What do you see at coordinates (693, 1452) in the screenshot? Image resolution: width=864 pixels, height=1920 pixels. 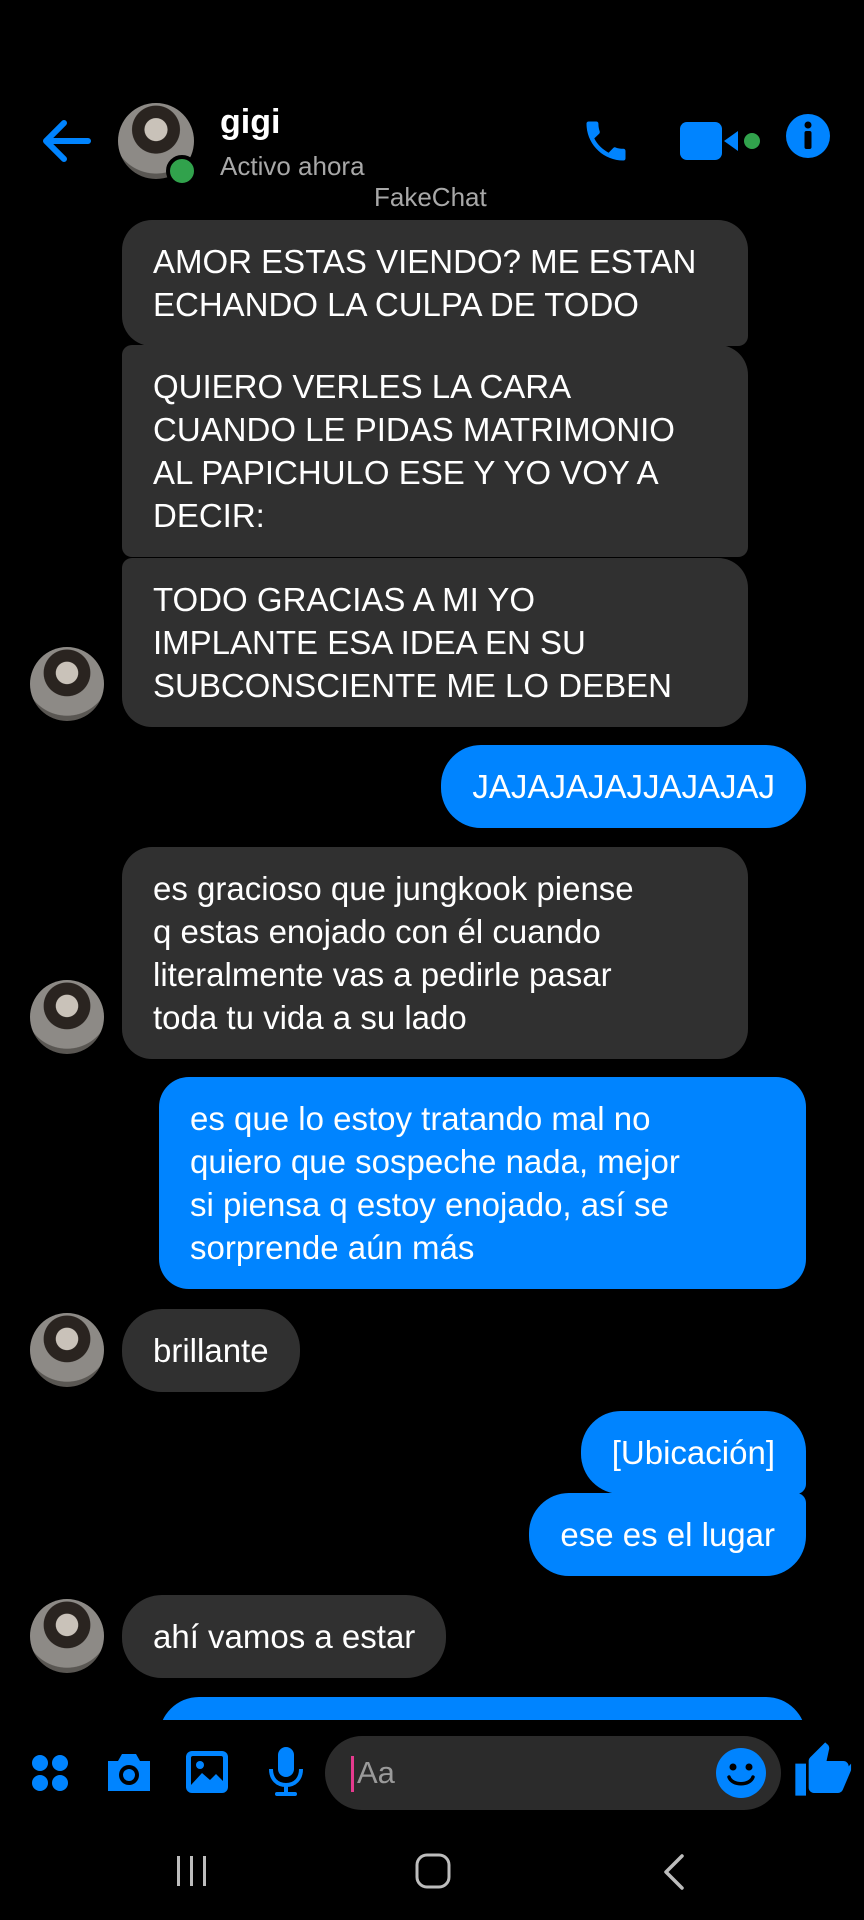 I see `message-outgoing: [Ubicación]` at bounding box center [693, 1452].